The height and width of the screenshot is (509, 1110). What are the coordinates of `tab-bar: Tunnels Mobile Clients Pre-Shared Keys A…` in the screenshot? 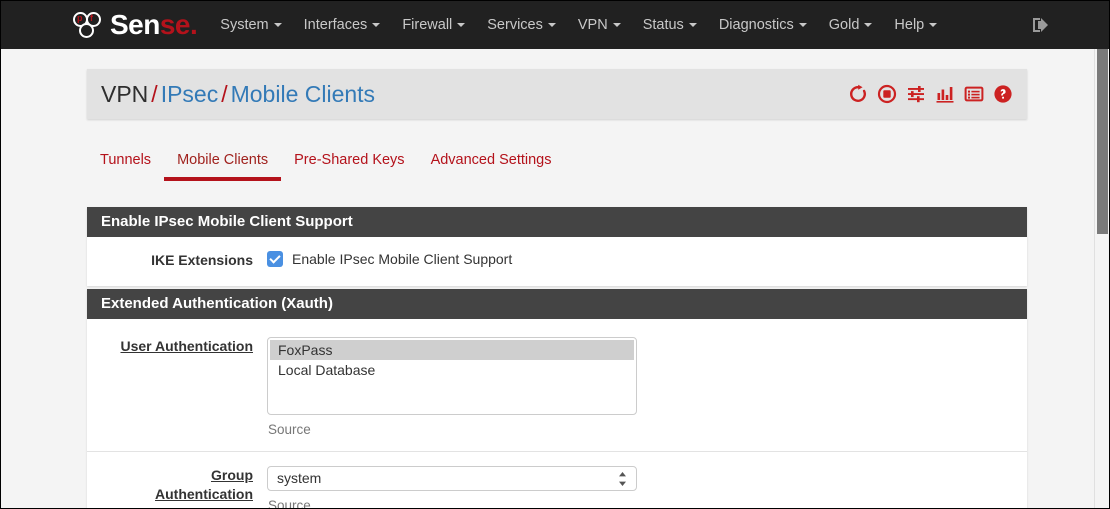 It's located at (557, 165).